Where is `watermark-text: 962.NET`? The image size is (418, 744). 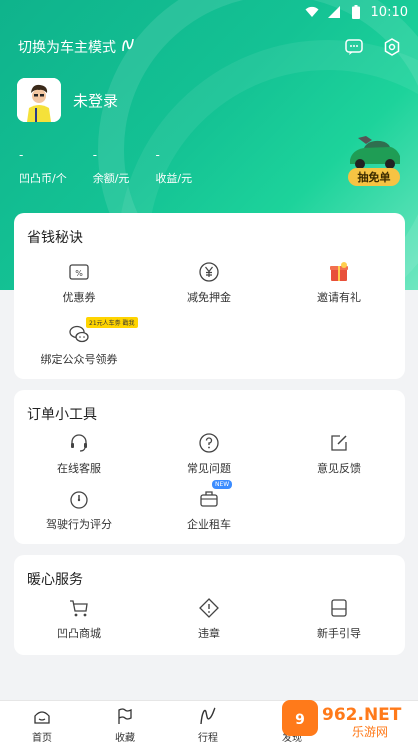
watermark-text: 962.NET is located at coordinates (362, 715).